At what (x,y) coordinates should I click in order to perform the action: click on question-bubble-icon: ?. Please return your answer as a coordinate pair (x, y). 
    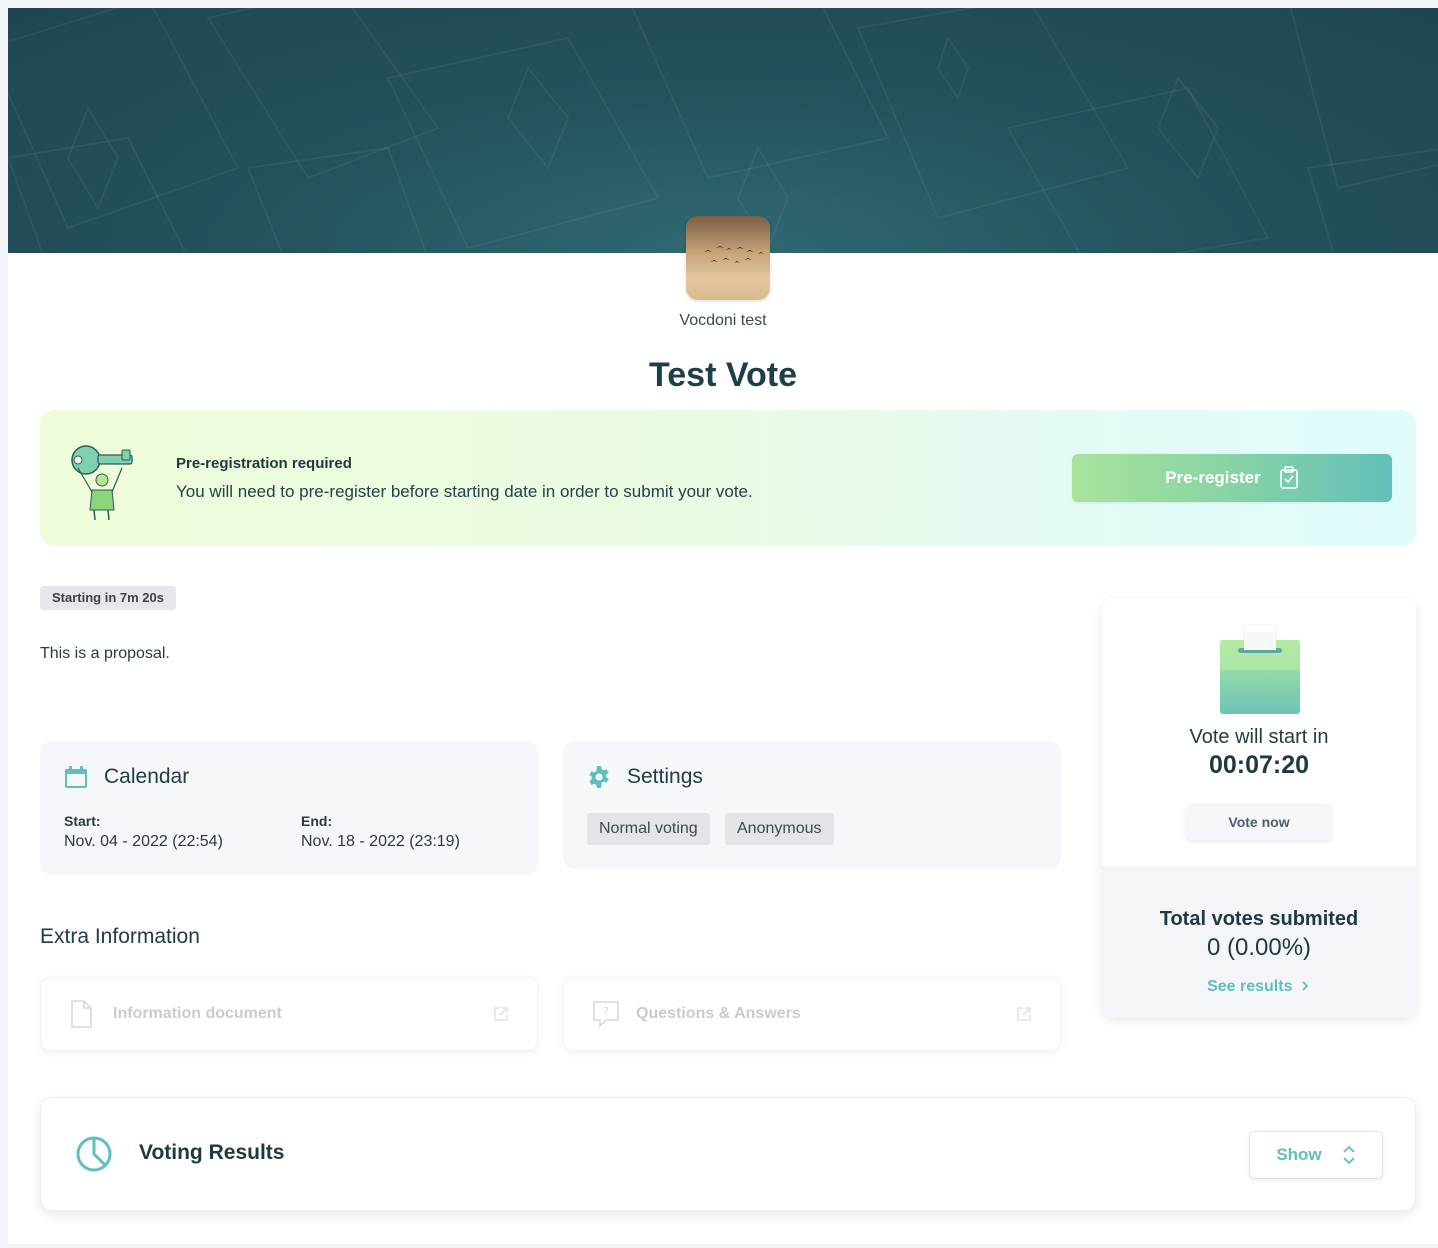
    Looking at the image, I should click on (606, 1014).